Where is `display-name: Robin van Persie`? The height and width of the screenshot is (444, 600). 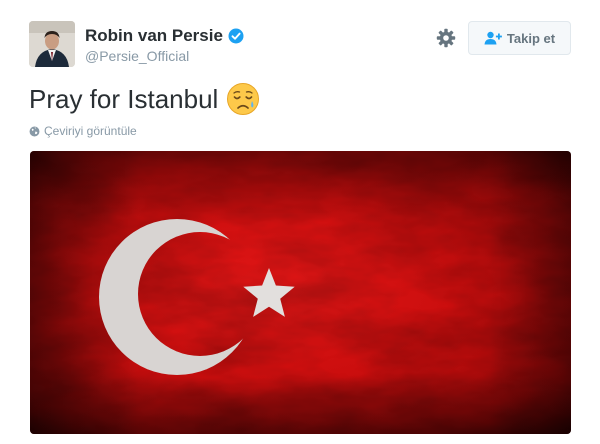
display-name: Robin van Persie is located at coordinates (164, 36).